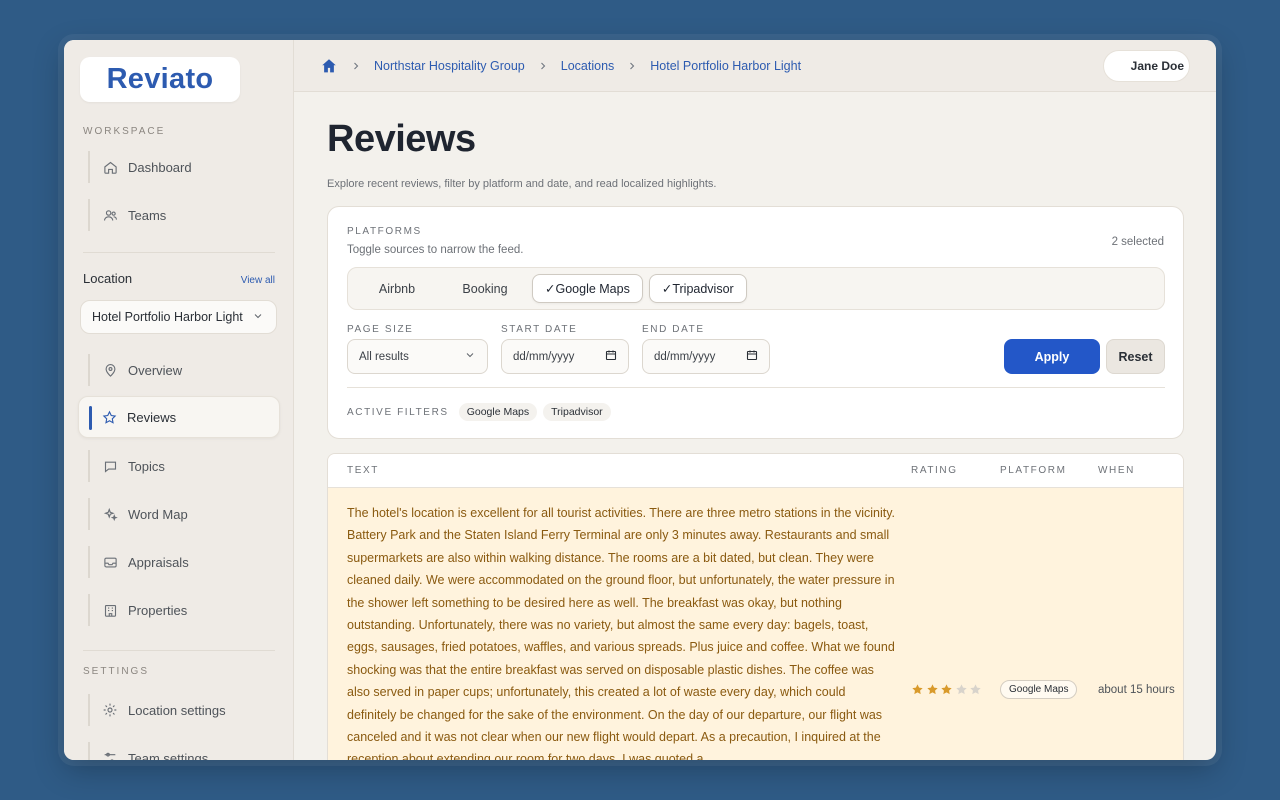 The width and height of the screenshot is (1280, 800). What do you see at coordinates (703, 288) in the screenshot?
I see `platform-toggle-label: Tripadvisor` at bounding box center [703, 288].